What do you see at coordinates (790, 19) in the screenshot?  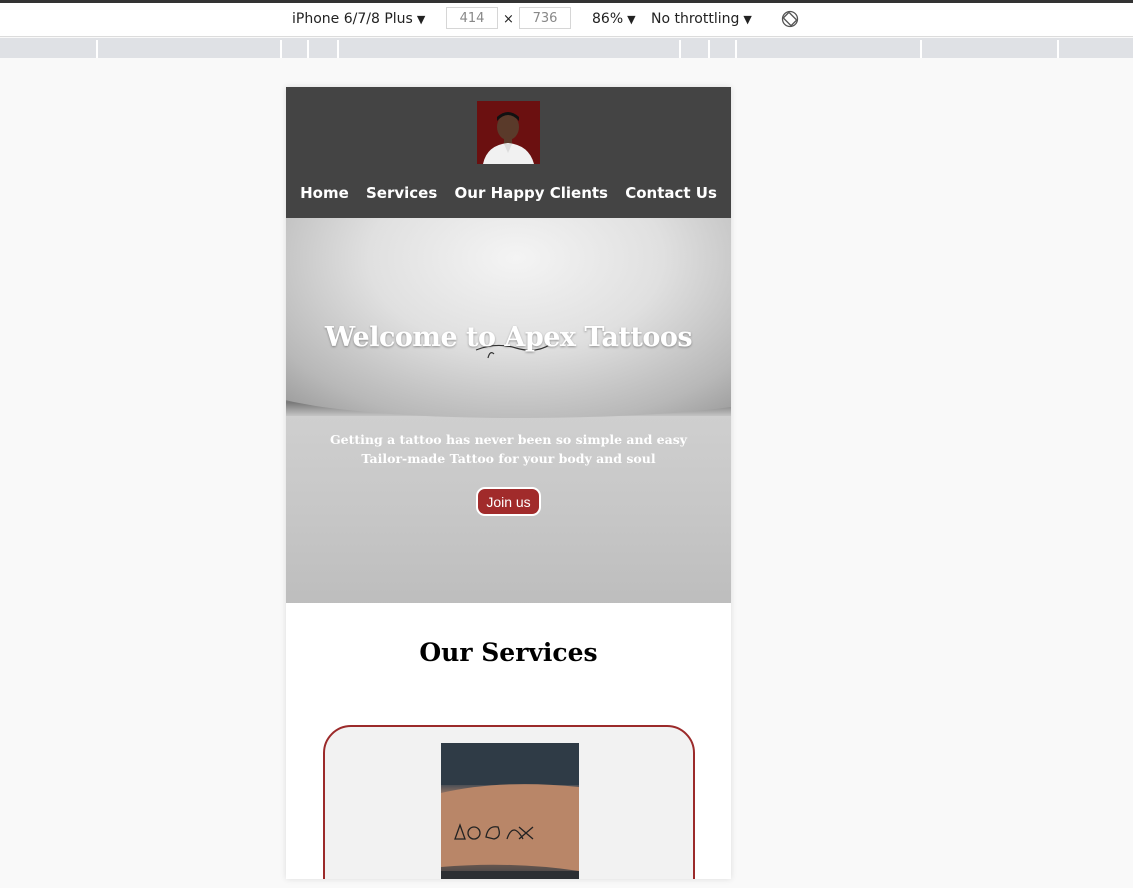 I see `rotate-device-icon` at bounding box center [790, 19].